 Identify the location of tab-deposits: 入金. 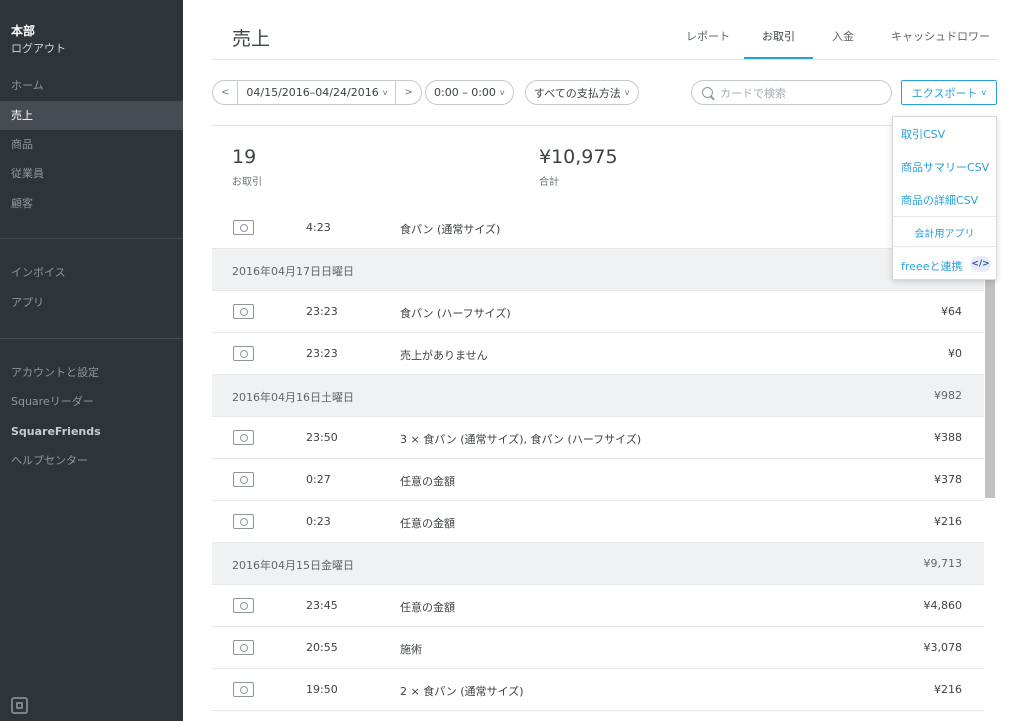
(843, 44).